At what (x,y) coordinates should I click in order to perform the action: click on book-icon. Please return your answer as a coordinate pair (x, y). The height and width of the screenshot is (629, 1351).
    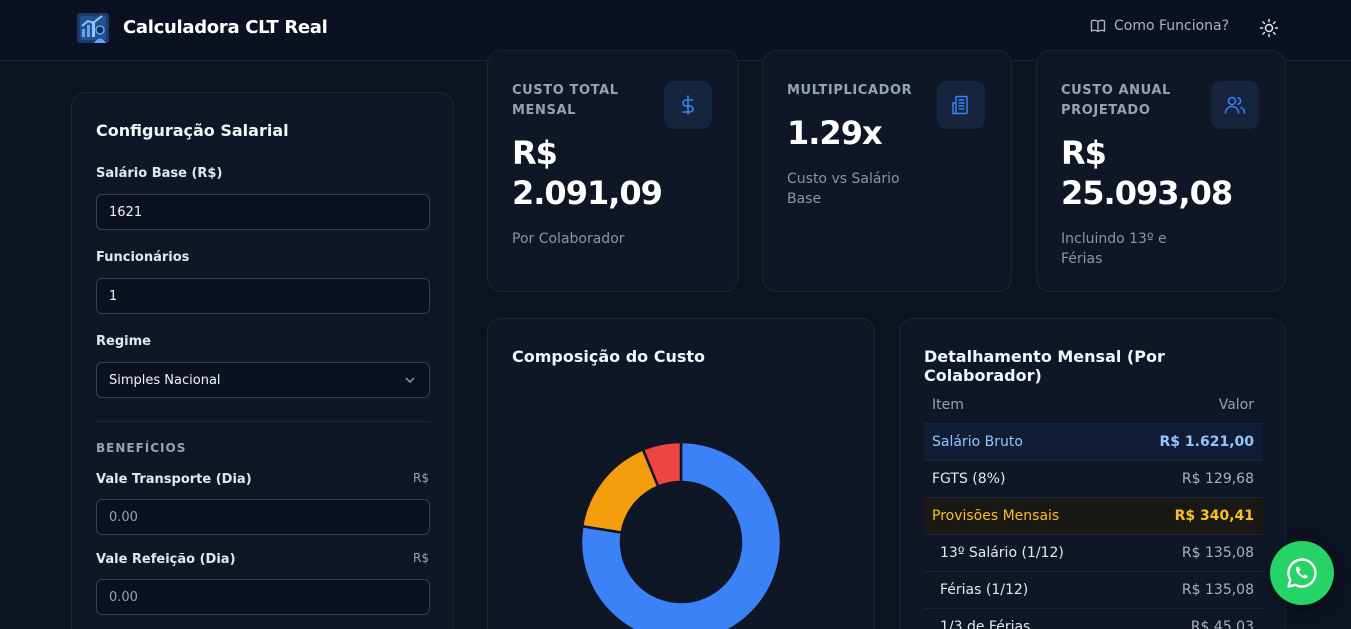
    Looking at the image, I should click on (1098, 26).